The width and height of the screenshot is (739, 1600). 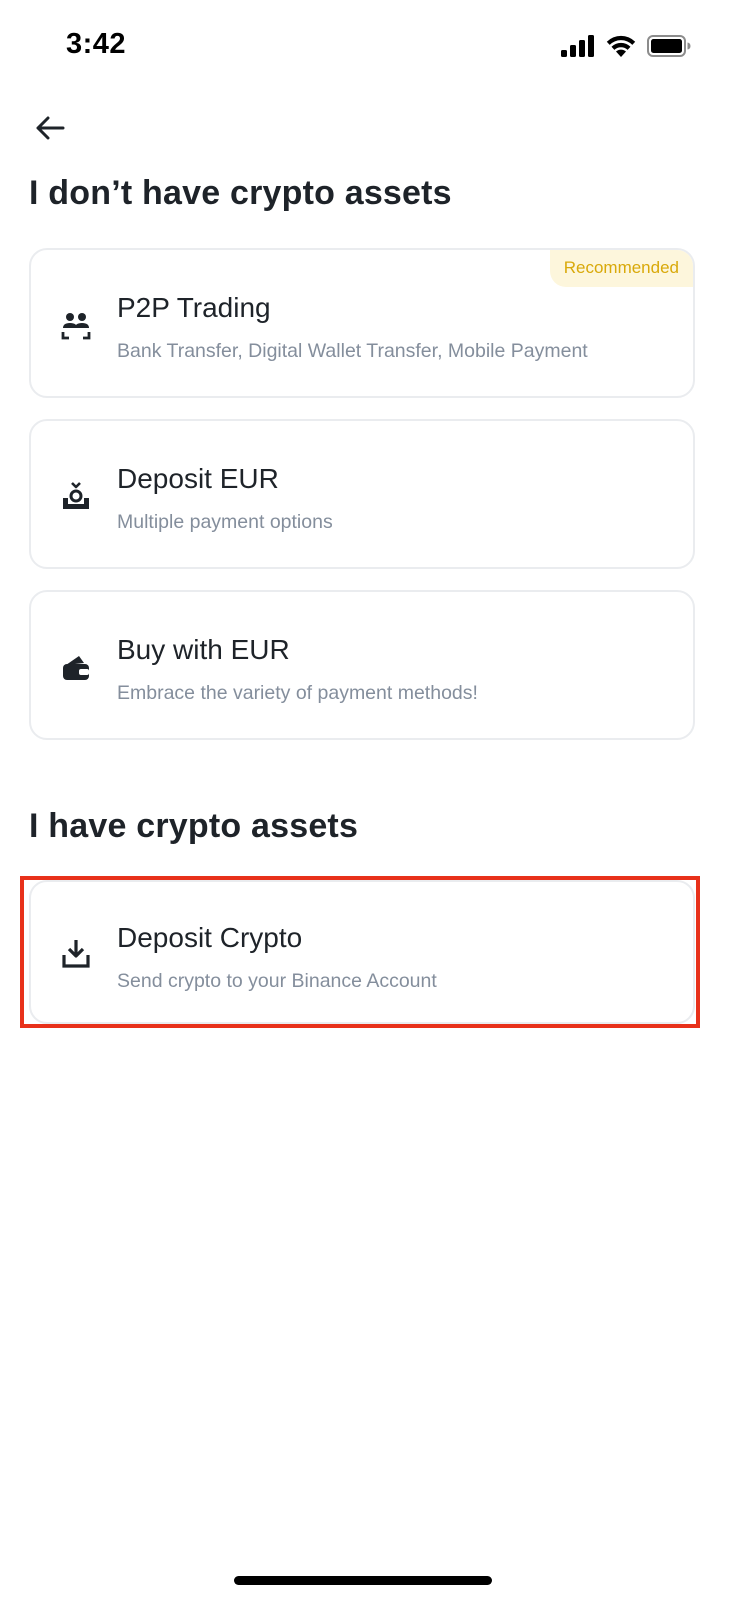 What do you see at coordinates (240, 193) in the screenshot?
I see `section-title-no-crypto: I don’t have crypto assets` at bounding box center [240, 193].